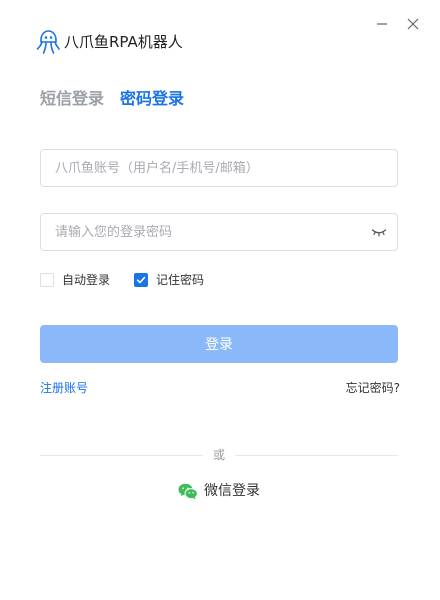 Image resolution: width=440 pixels, height=600 pixels. What do you see at coordinates (64, 388) in the screenshot?
I see `register-link: 注册账号` at bounding box center [64, 388].